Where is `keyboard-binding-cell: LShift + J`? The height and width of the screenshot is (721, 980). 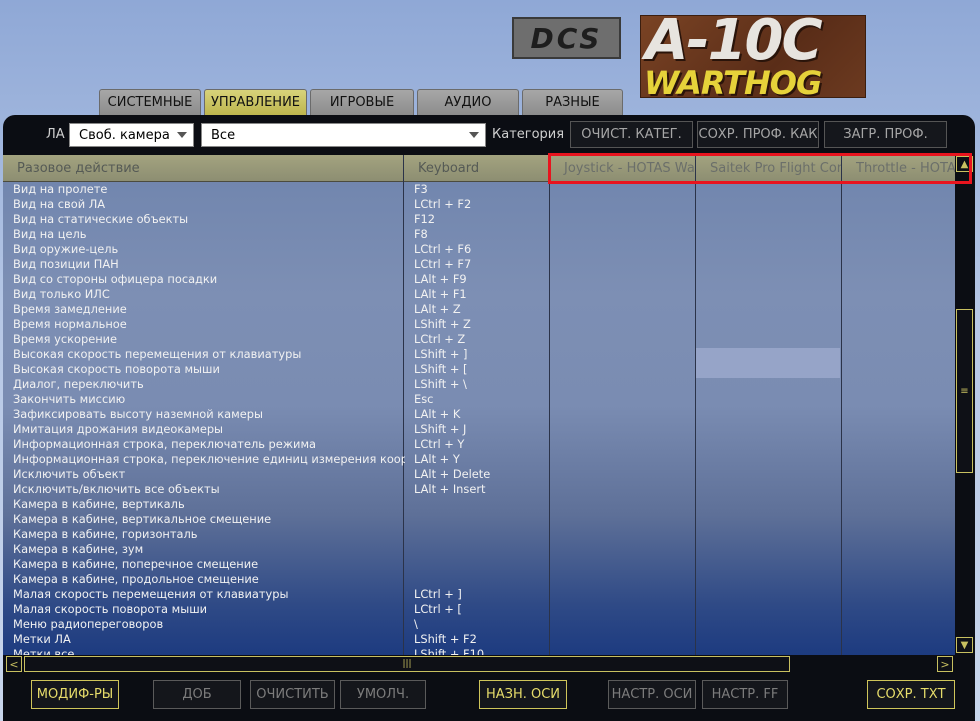 keyboard-binding-cell: LShift + J is located at coordinates (479, 429).